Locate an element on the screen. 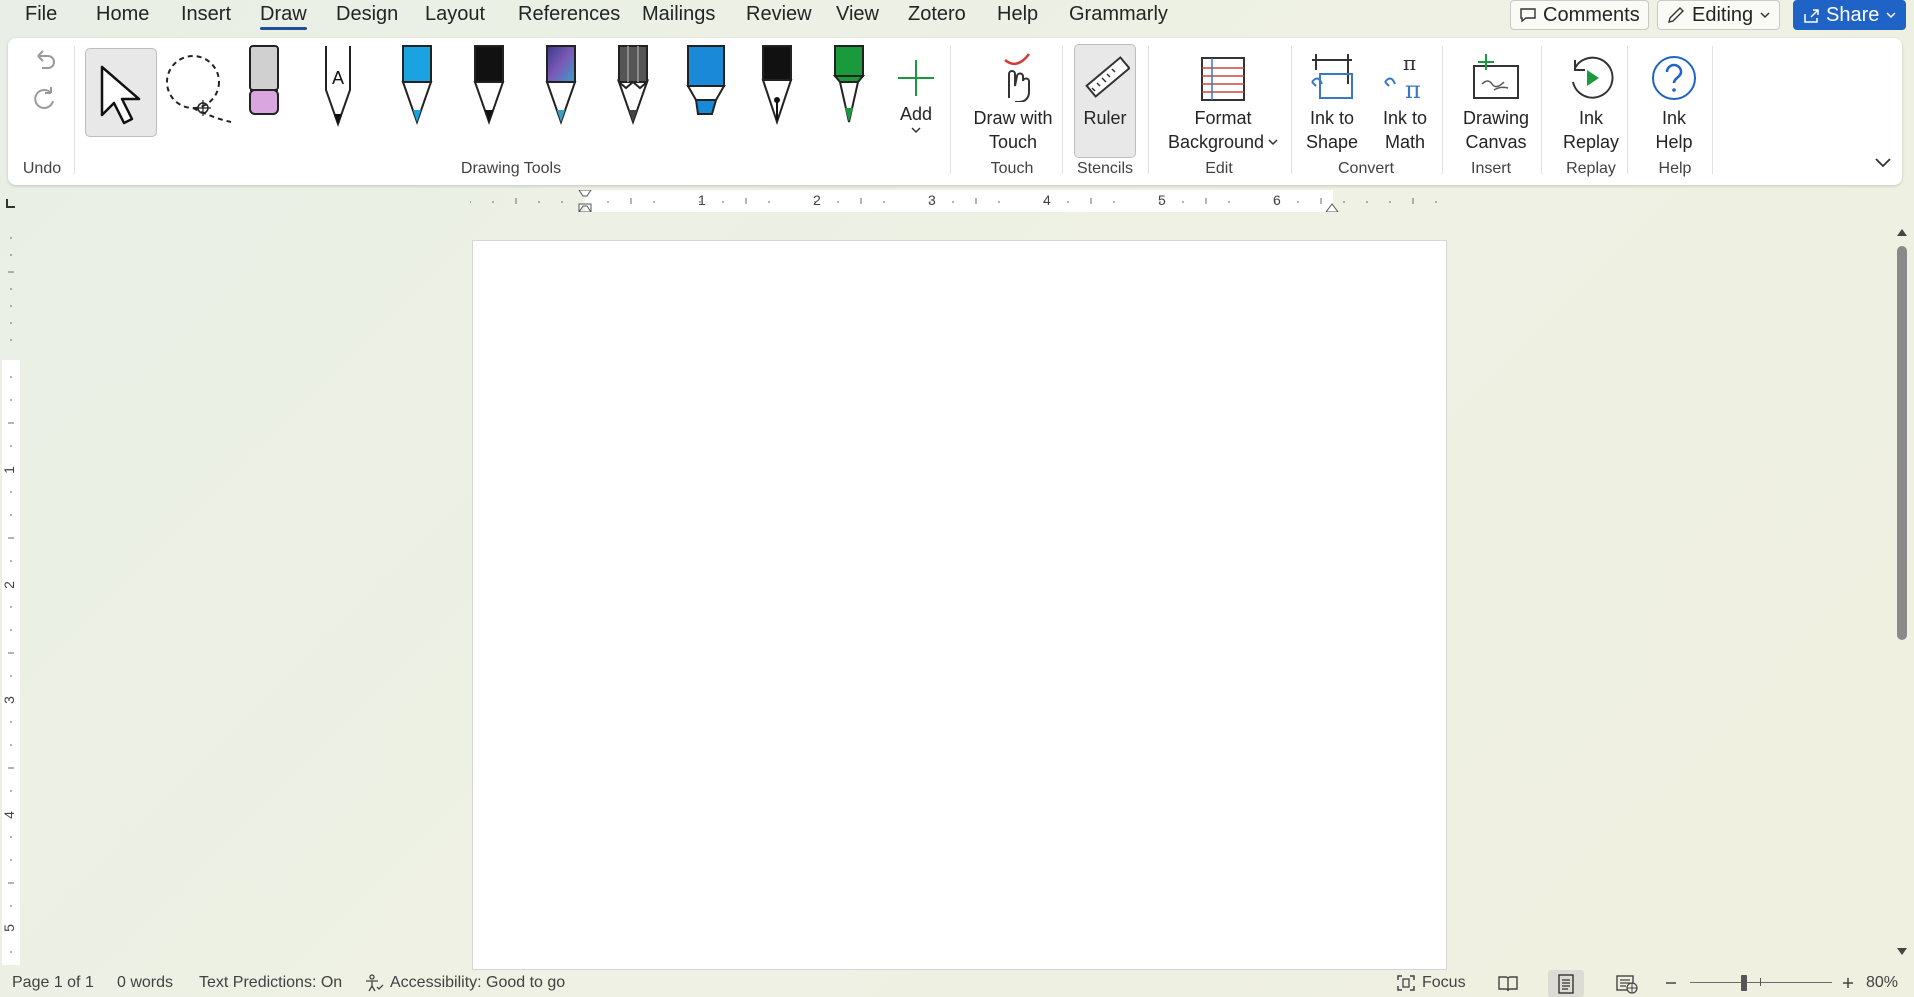 This screenshot has height=997, width=1914. page-count: Page 1 of 1 is located at coordinates (53, 983).